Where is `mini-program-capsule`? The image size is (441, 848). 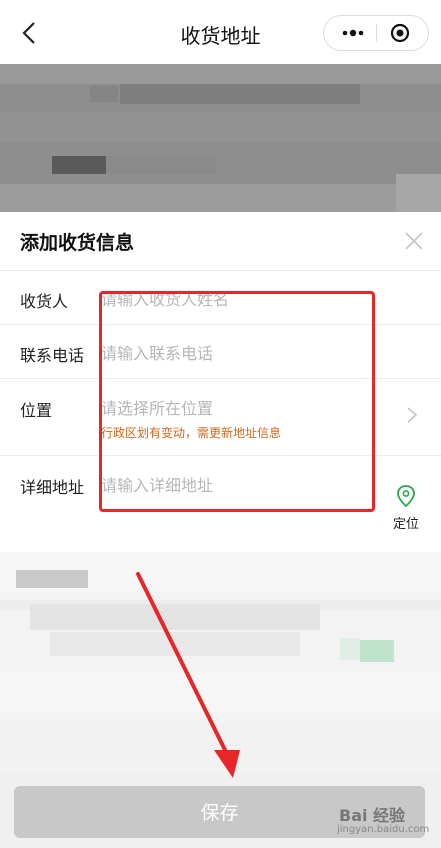
mini-program-capsule is located at coordinates (376, 33).